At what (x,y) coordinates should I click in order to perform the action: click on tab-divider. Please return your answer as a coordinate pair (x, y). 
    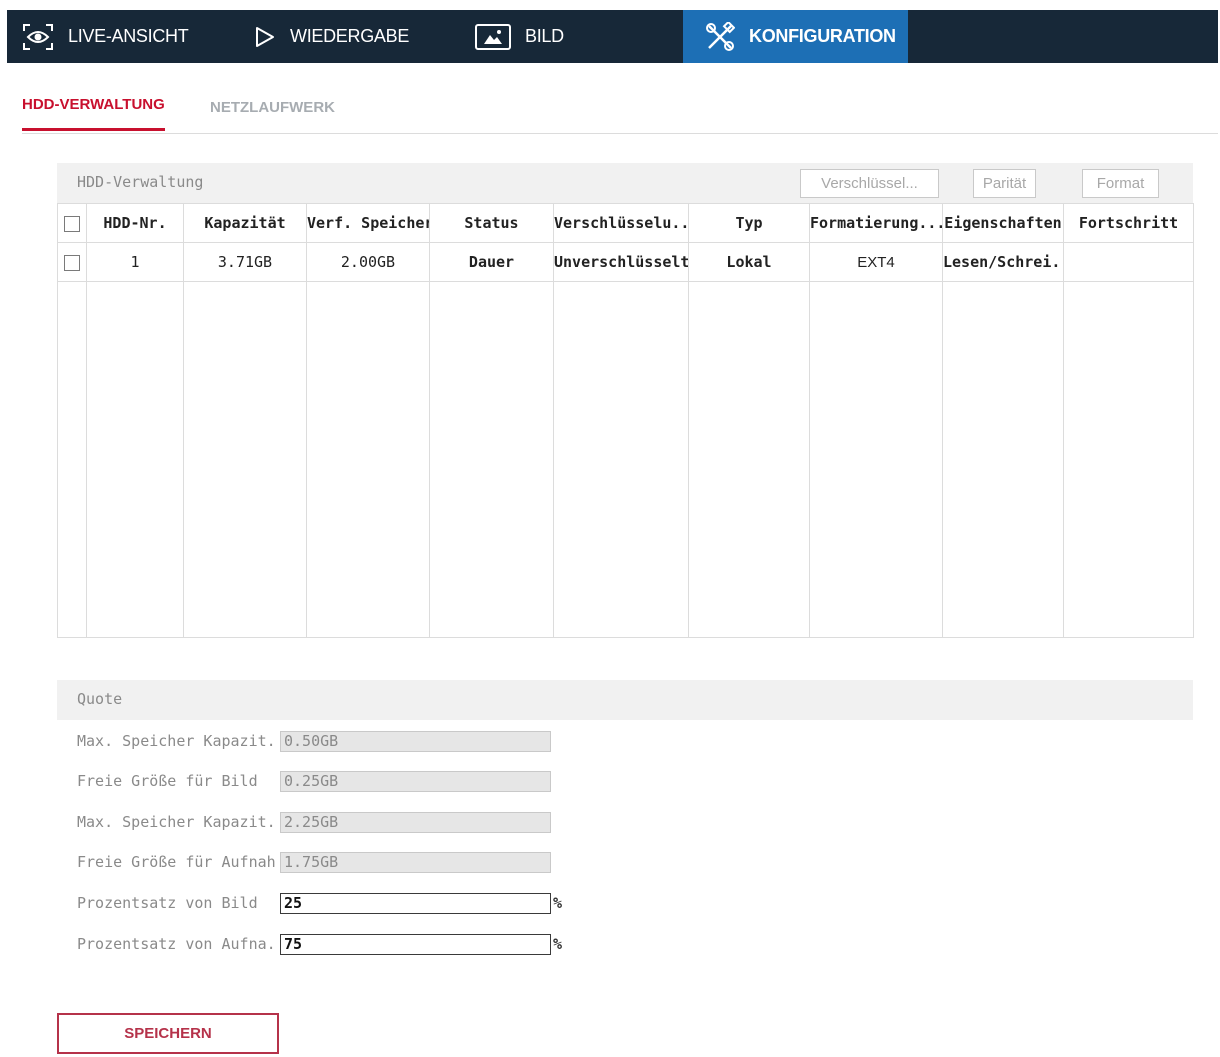
    Looking at the image, I should click on (620, 133).